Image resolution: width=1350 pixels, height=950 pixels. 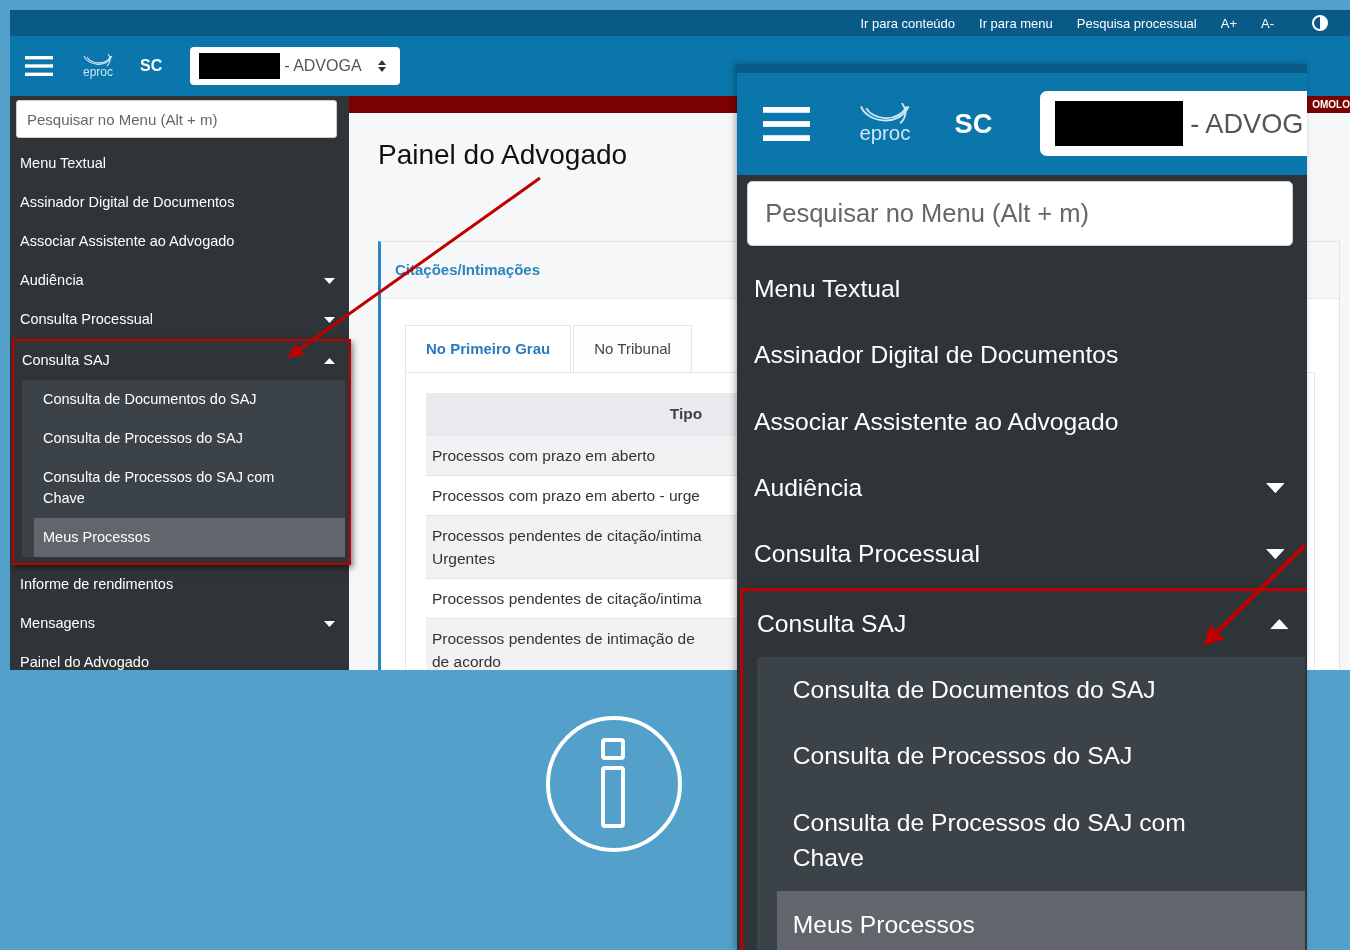 I want to click on menu-group-toggle: Mensagens, so click(x=179, y=623).